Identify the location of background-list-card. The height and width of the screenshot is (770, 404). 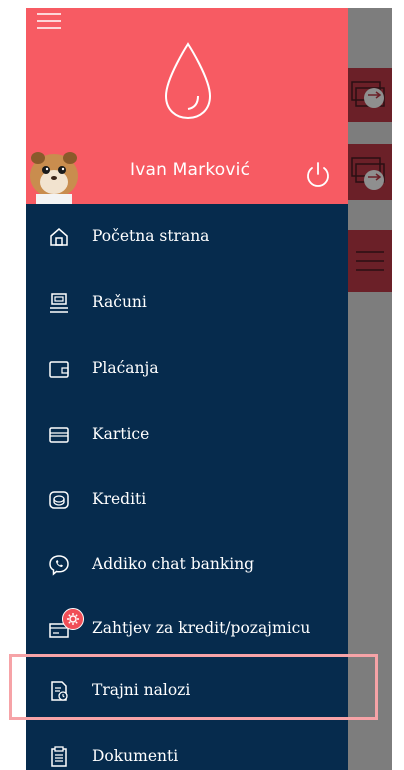
(370, 261).